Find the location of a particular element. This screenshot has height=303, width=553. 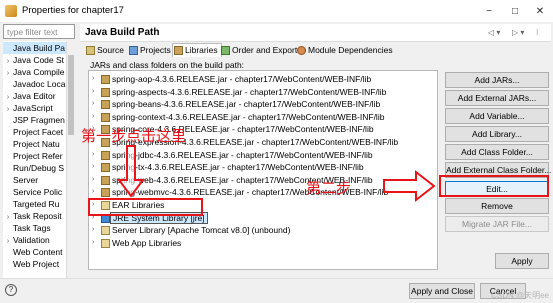

step1-arrow-icon is located at coordinates (131, 171).